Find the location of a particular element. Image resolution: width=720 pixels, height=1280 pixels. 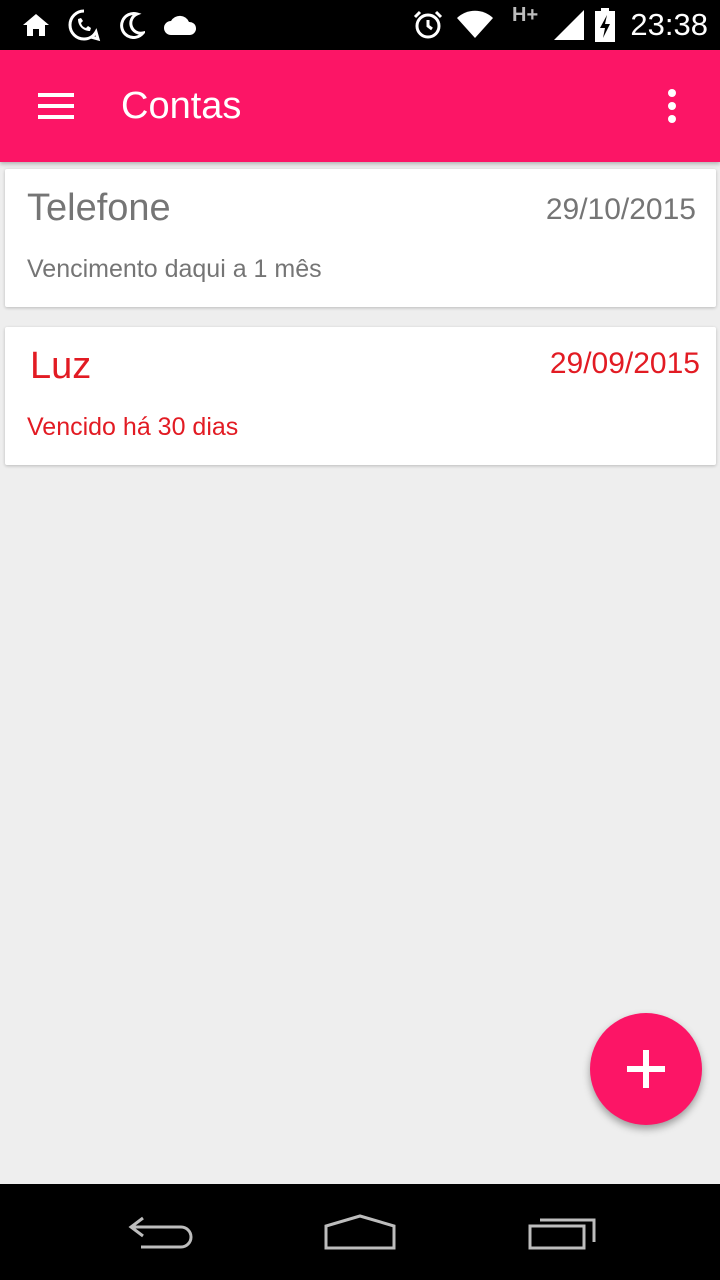

recents-button is located at coordinates (562, 1232).